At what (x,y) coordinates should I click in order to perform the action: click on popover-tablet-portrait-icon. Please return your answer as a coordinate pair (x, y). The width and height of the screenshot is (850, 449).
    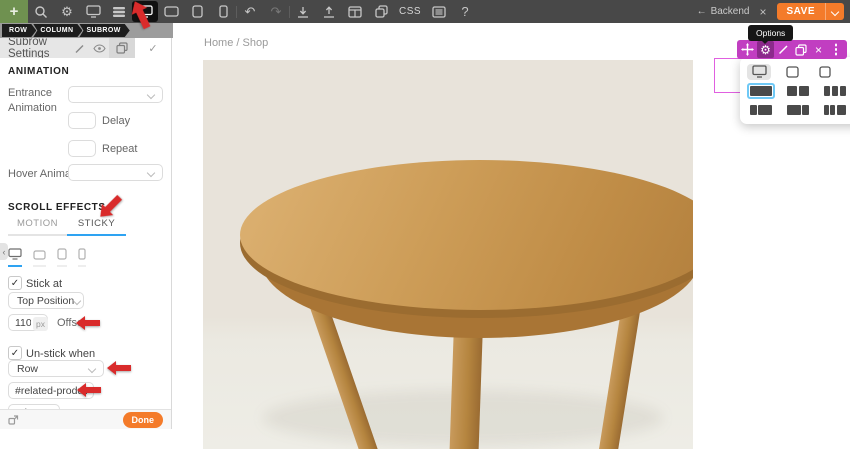
    Looking at the image, I should click on (825, 72).